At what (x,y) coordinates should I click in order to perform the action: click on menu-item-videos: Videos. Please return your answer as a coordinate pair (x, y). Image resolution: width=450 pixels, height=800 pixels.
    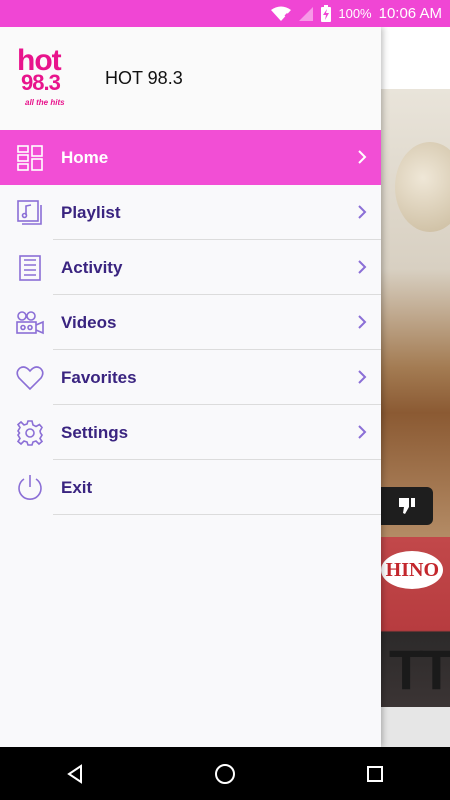
    Looking at the image, I should click on (190, 322).